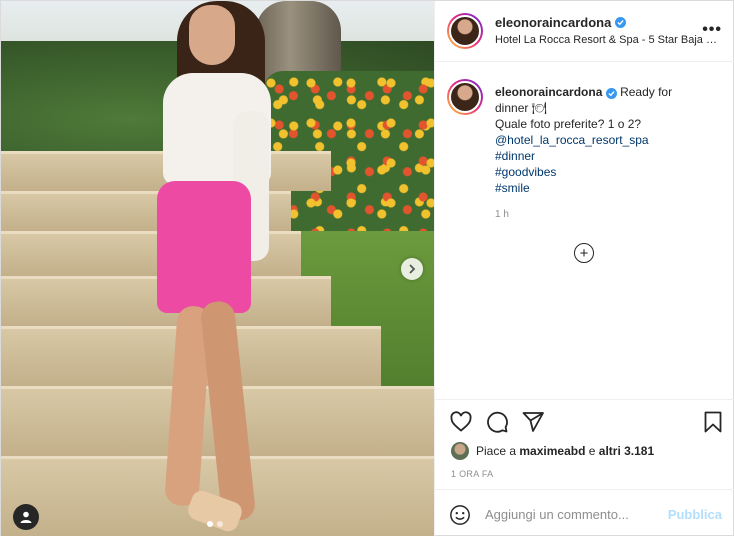 Image resolution: width=734 pixels, height=536 pixels. Describe the element at coordinates (695, 514) in the screenshot. I see `publish-button: Pubblica` at that location.